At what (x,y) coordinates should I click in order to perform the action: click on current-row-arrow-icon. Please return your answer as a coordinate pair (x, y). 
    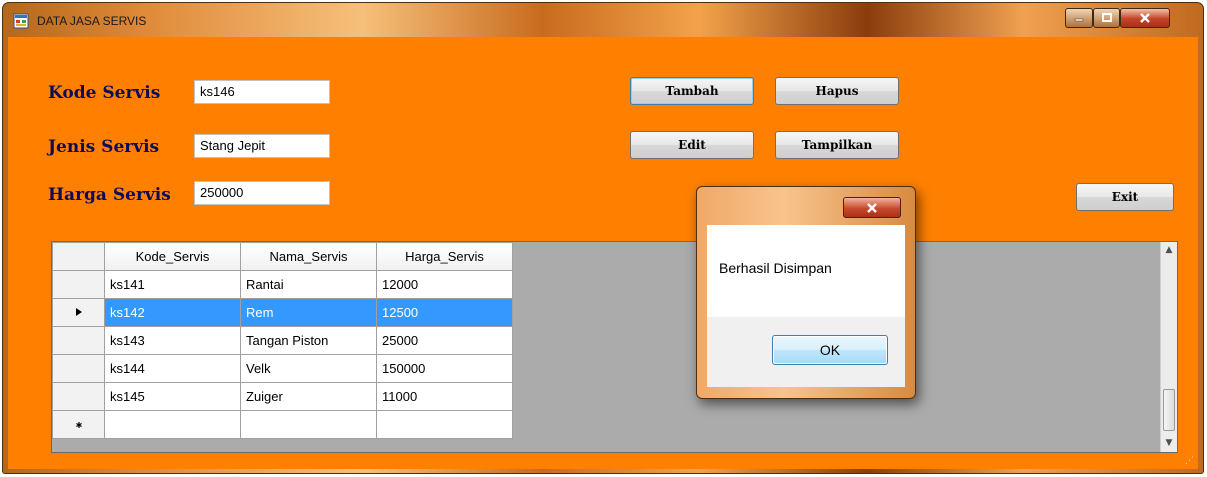
    Looking at the image, I should click on (78, 312).